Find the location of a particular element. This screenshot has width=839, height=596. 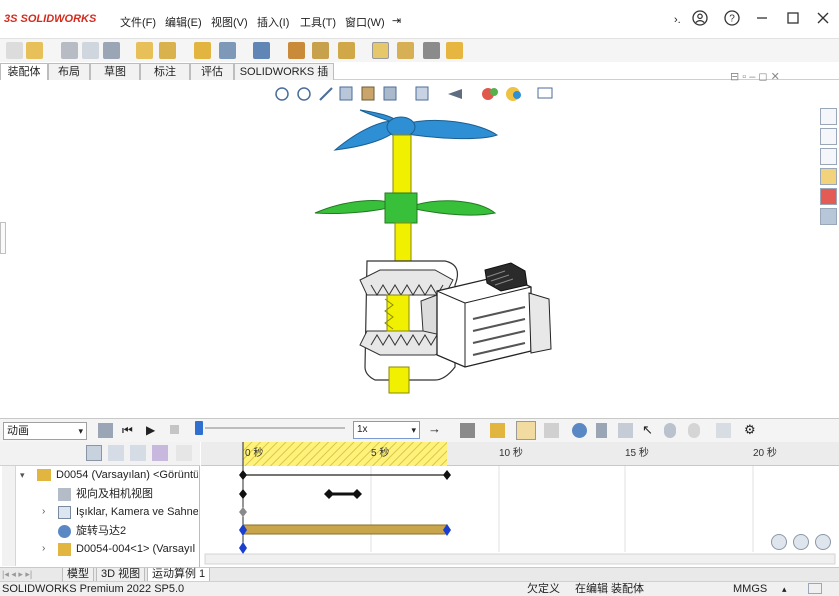

playback-slider-thumb is located at coordinates (199, 428).